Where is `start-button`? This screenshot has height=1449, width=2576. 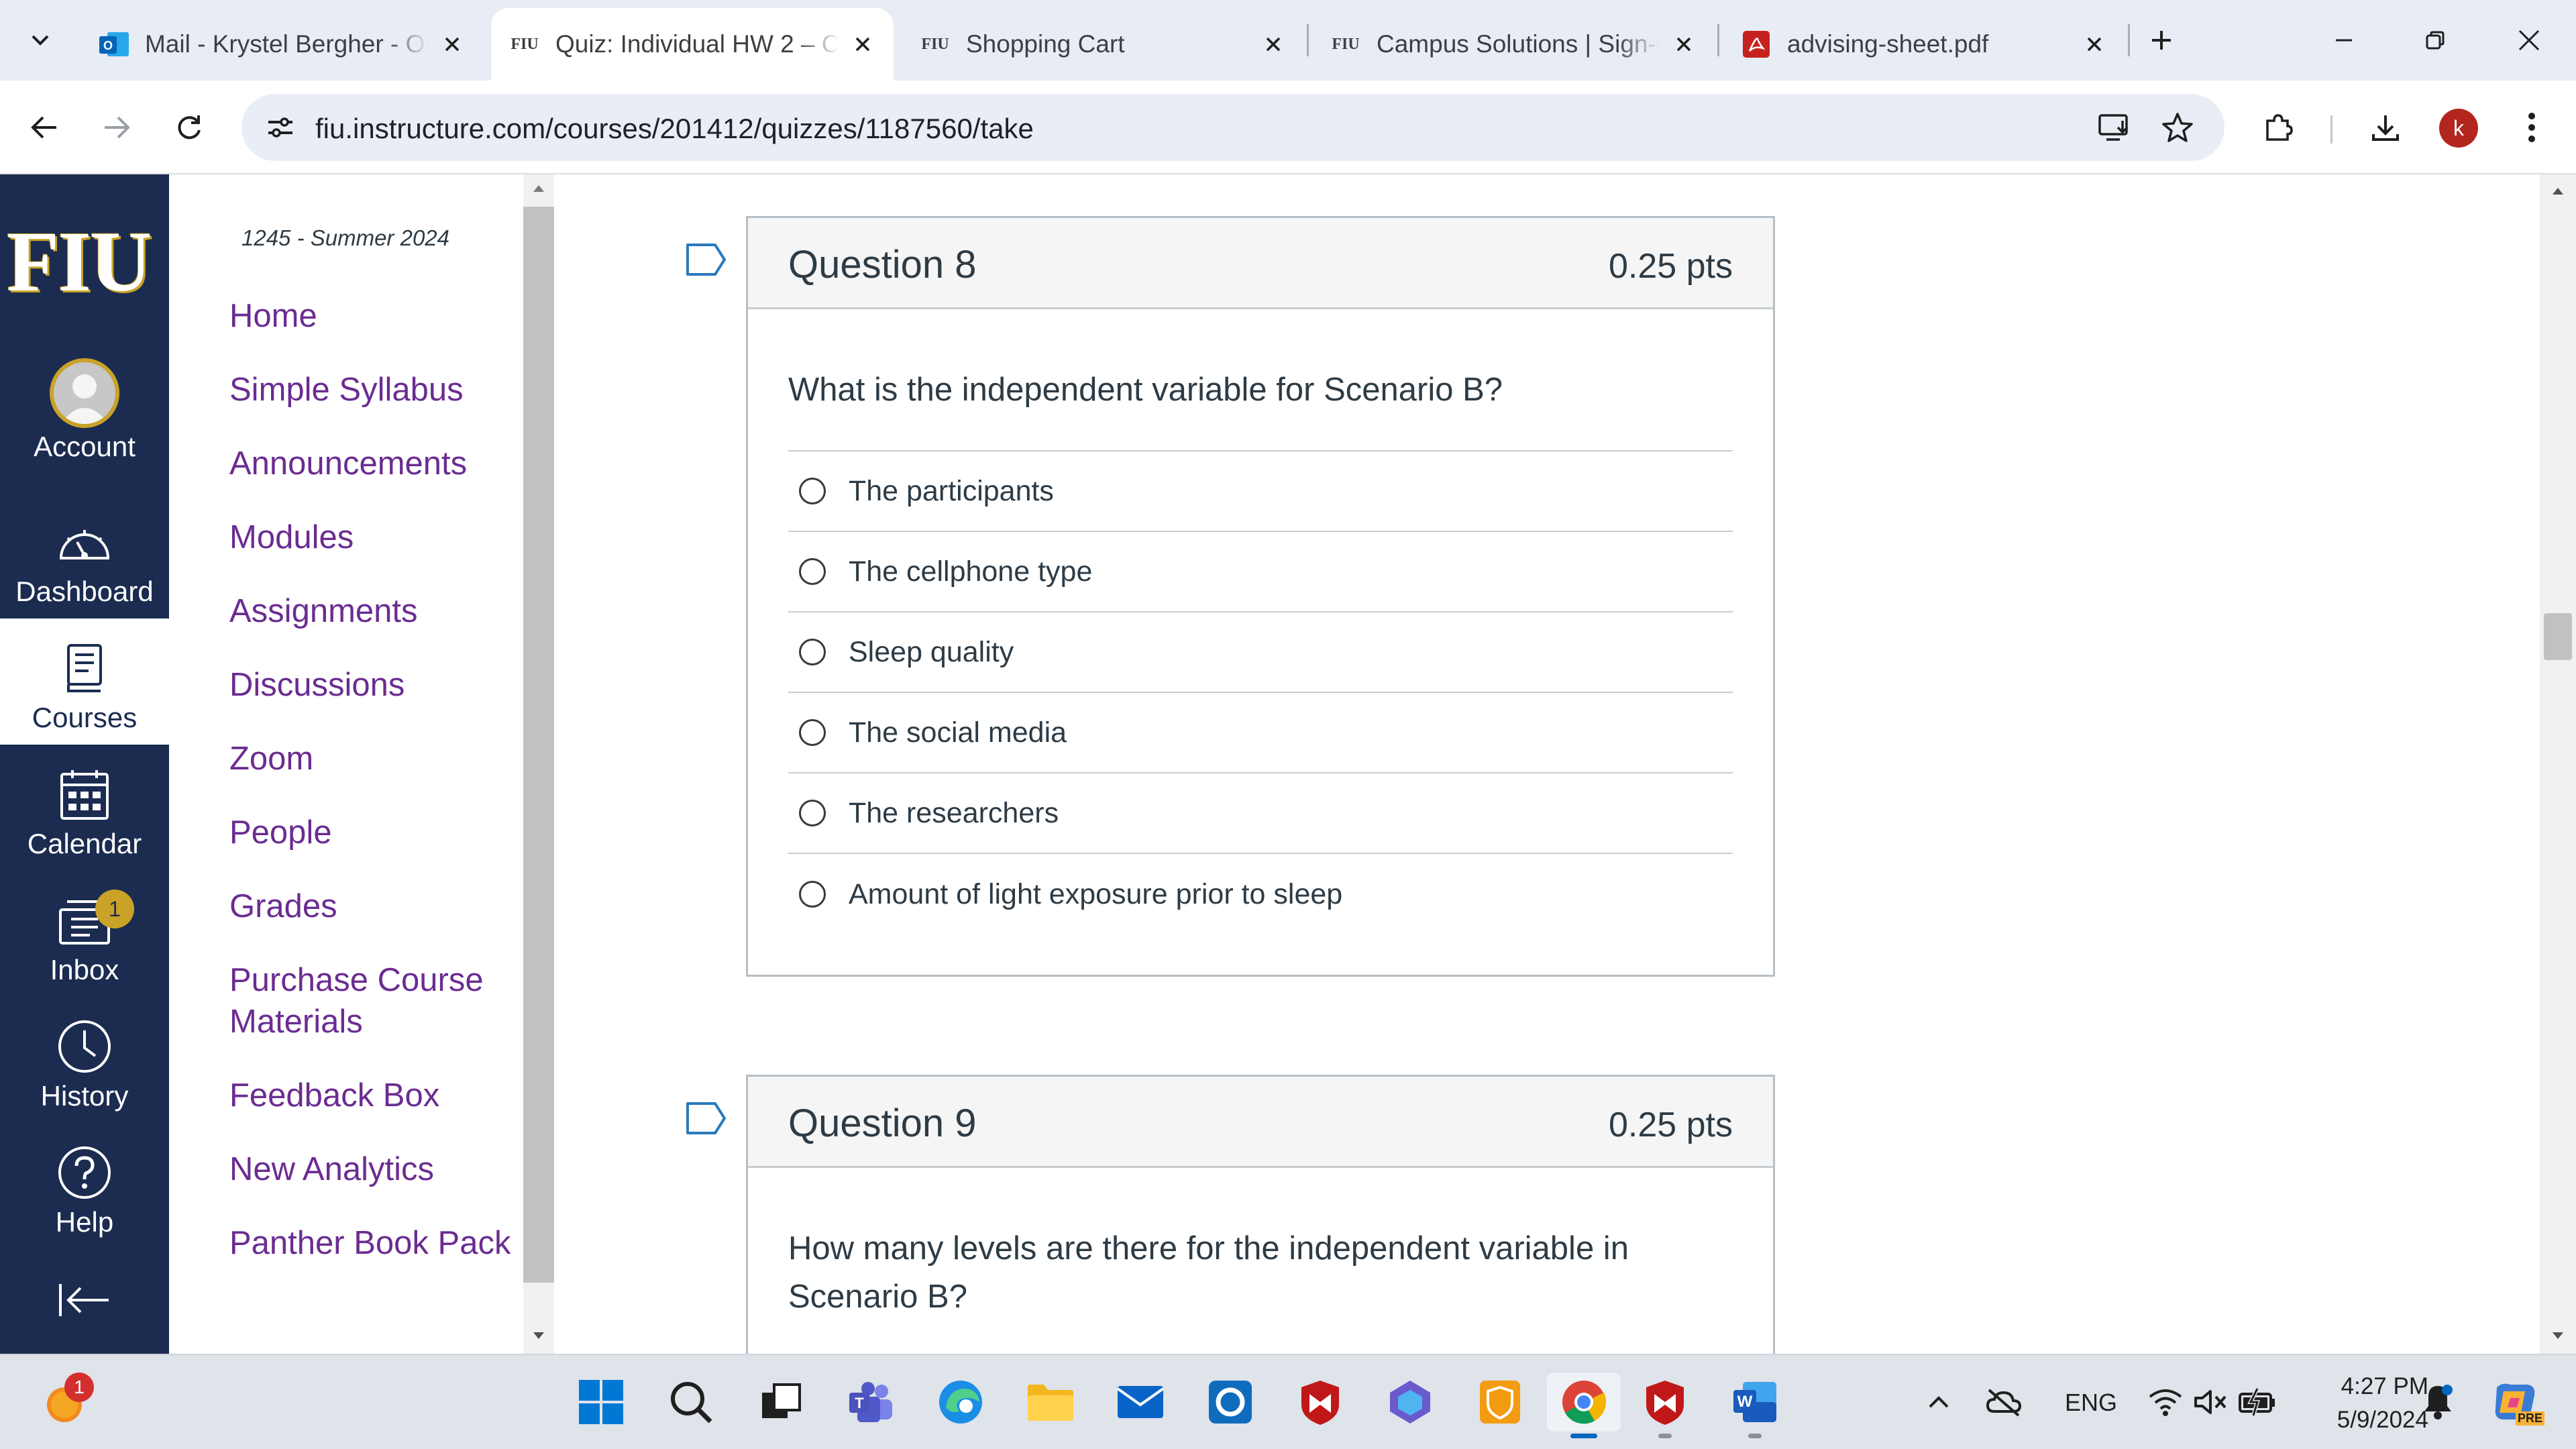
start-button is located at coordinates (601, 1402).